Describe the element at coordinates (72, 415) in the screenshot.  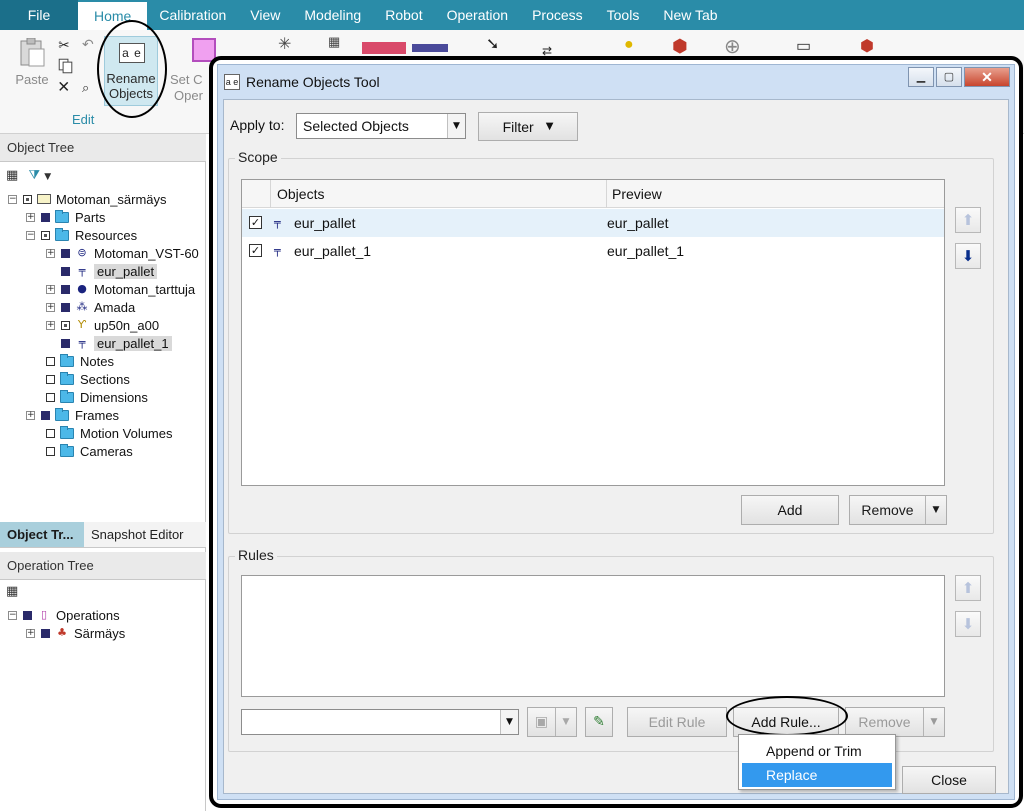
I see `tree-item-frames: + Frames` at that location.